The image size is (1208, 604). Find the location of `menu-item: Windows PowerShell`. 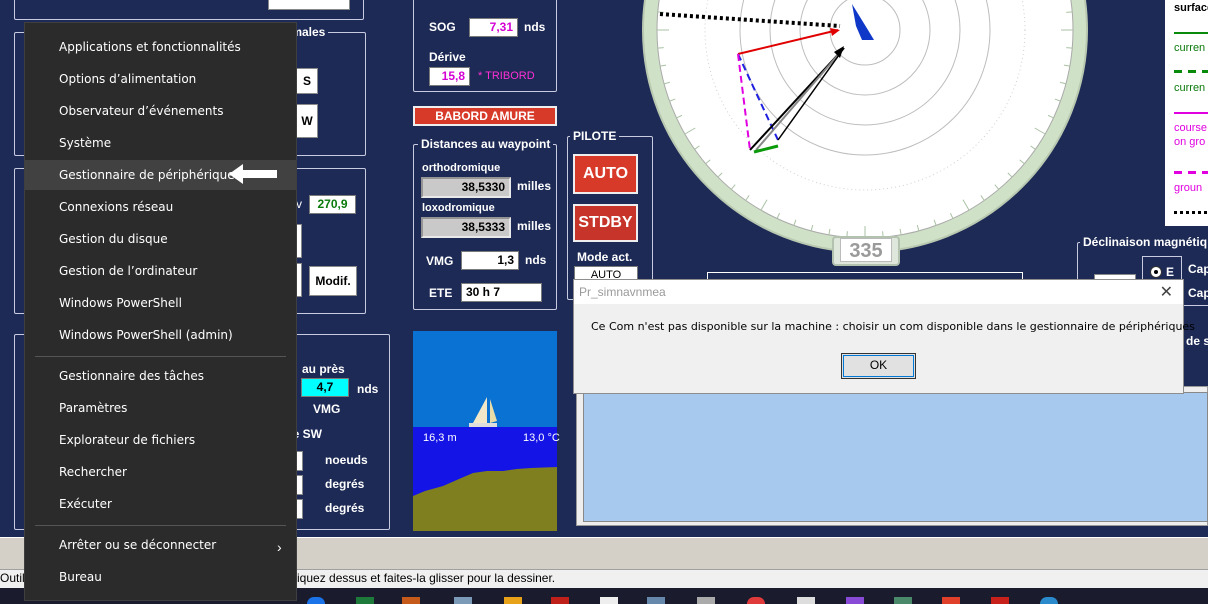

menu-item: Windows PowerShell is located at coordinates (160, 303).